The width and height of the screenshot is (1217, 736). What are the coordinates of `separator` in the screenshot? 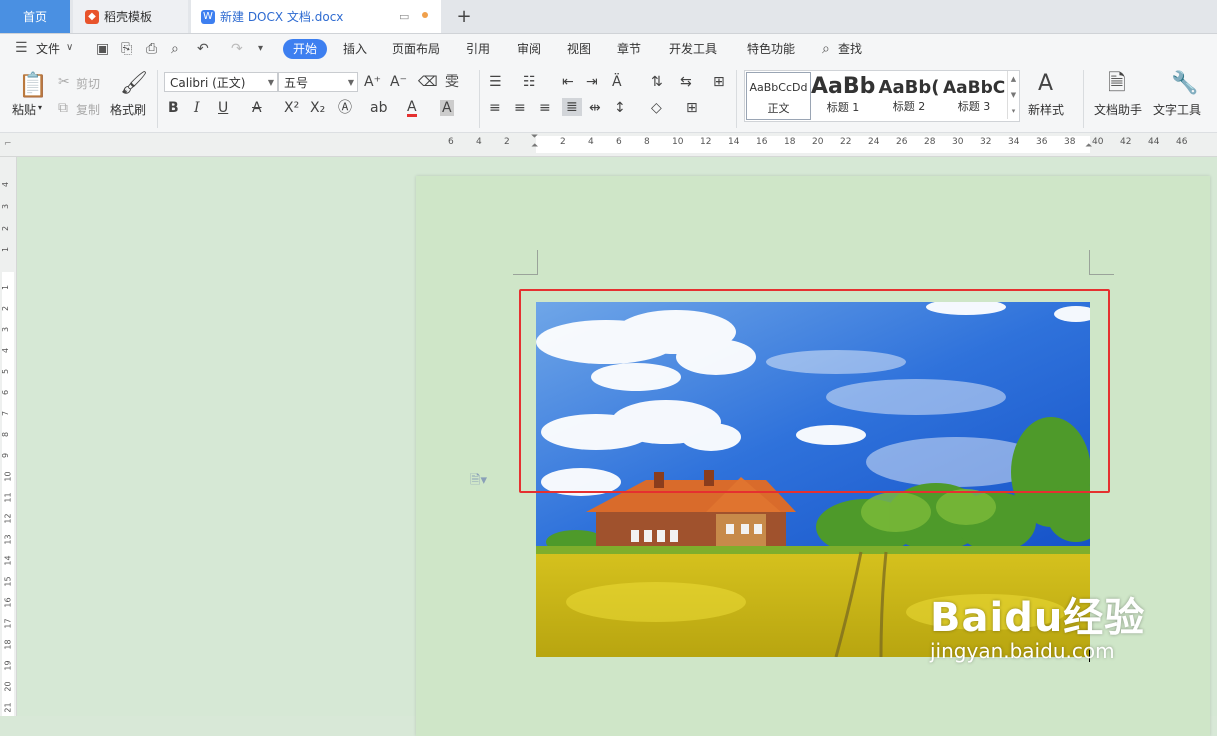 It's located at (736, 99).